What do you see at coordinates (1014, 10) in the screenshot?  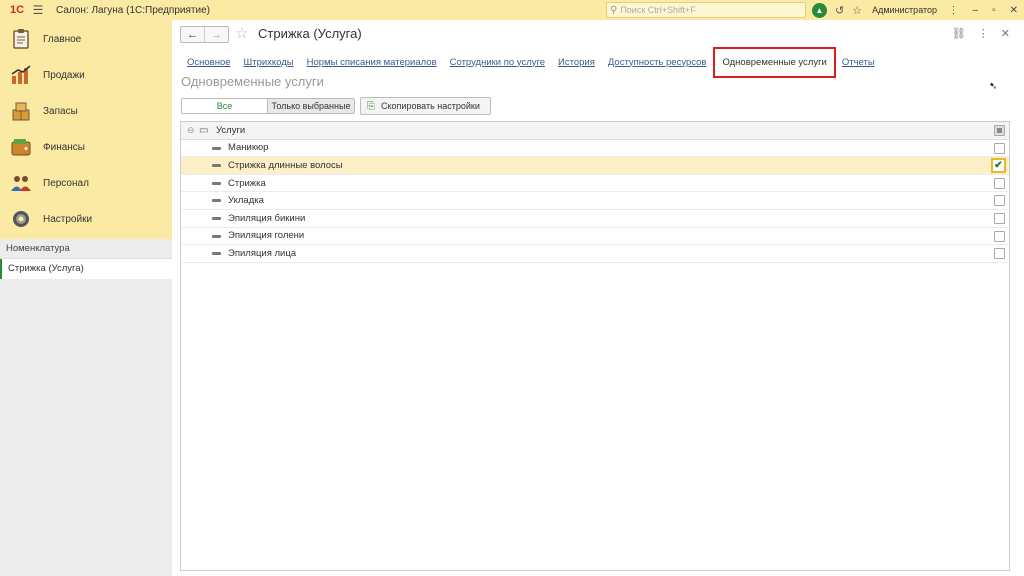 I see `close-icon: ✕` at bounding box center [1014, 10].